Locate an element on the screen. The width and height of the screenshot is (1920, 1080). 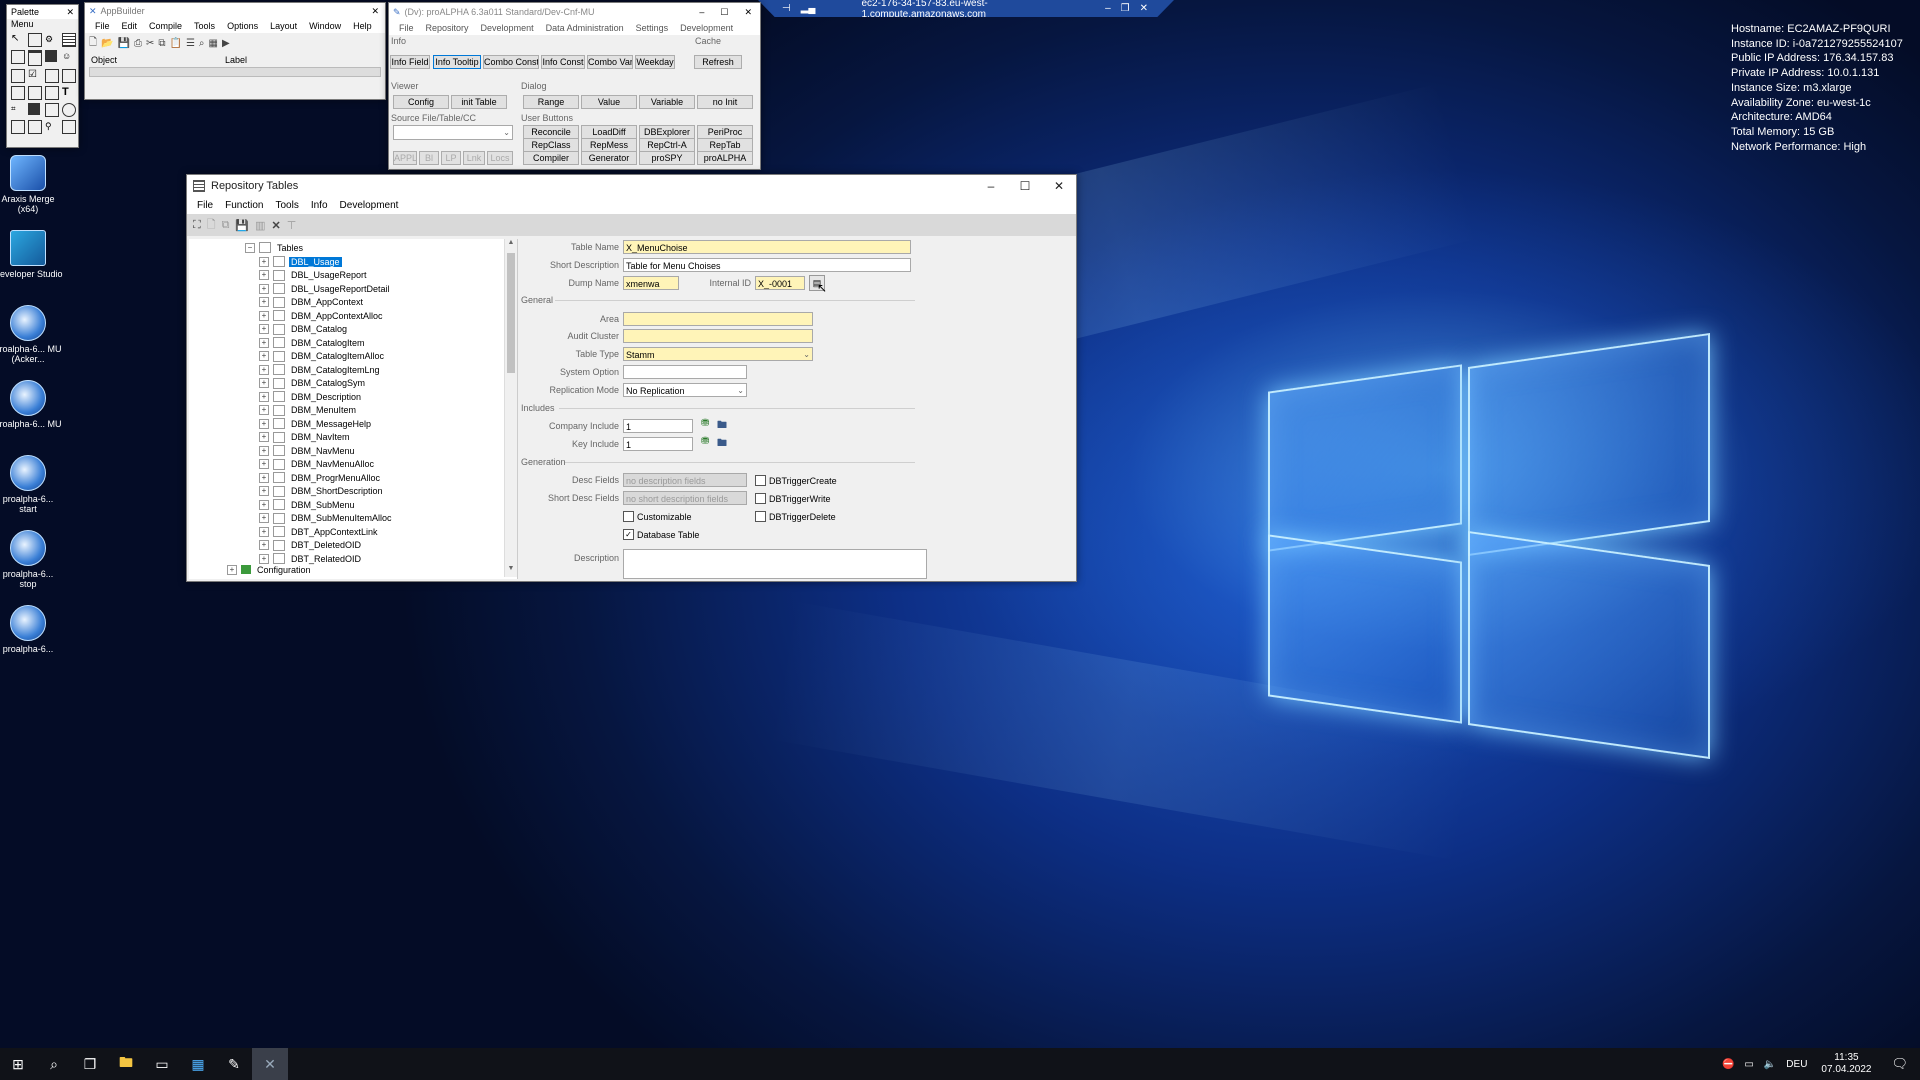
variable-button: Variable is located at coordinates (667, 102).